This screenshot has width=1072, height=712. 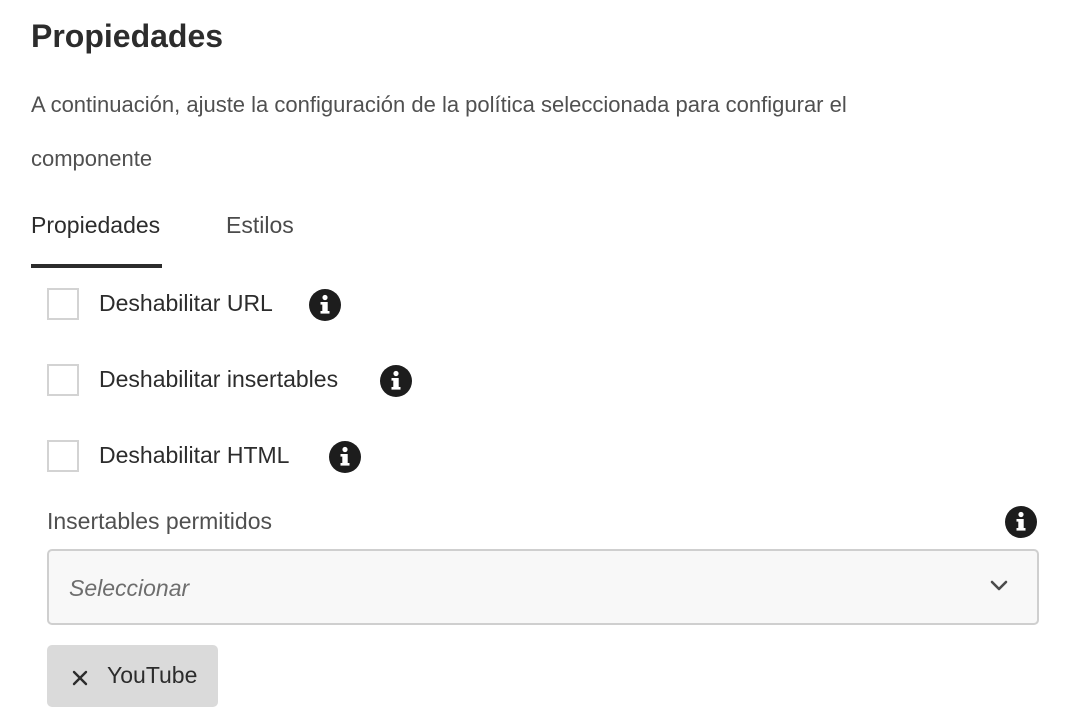 I want to click on close-icon, so click(x=80, y=678).